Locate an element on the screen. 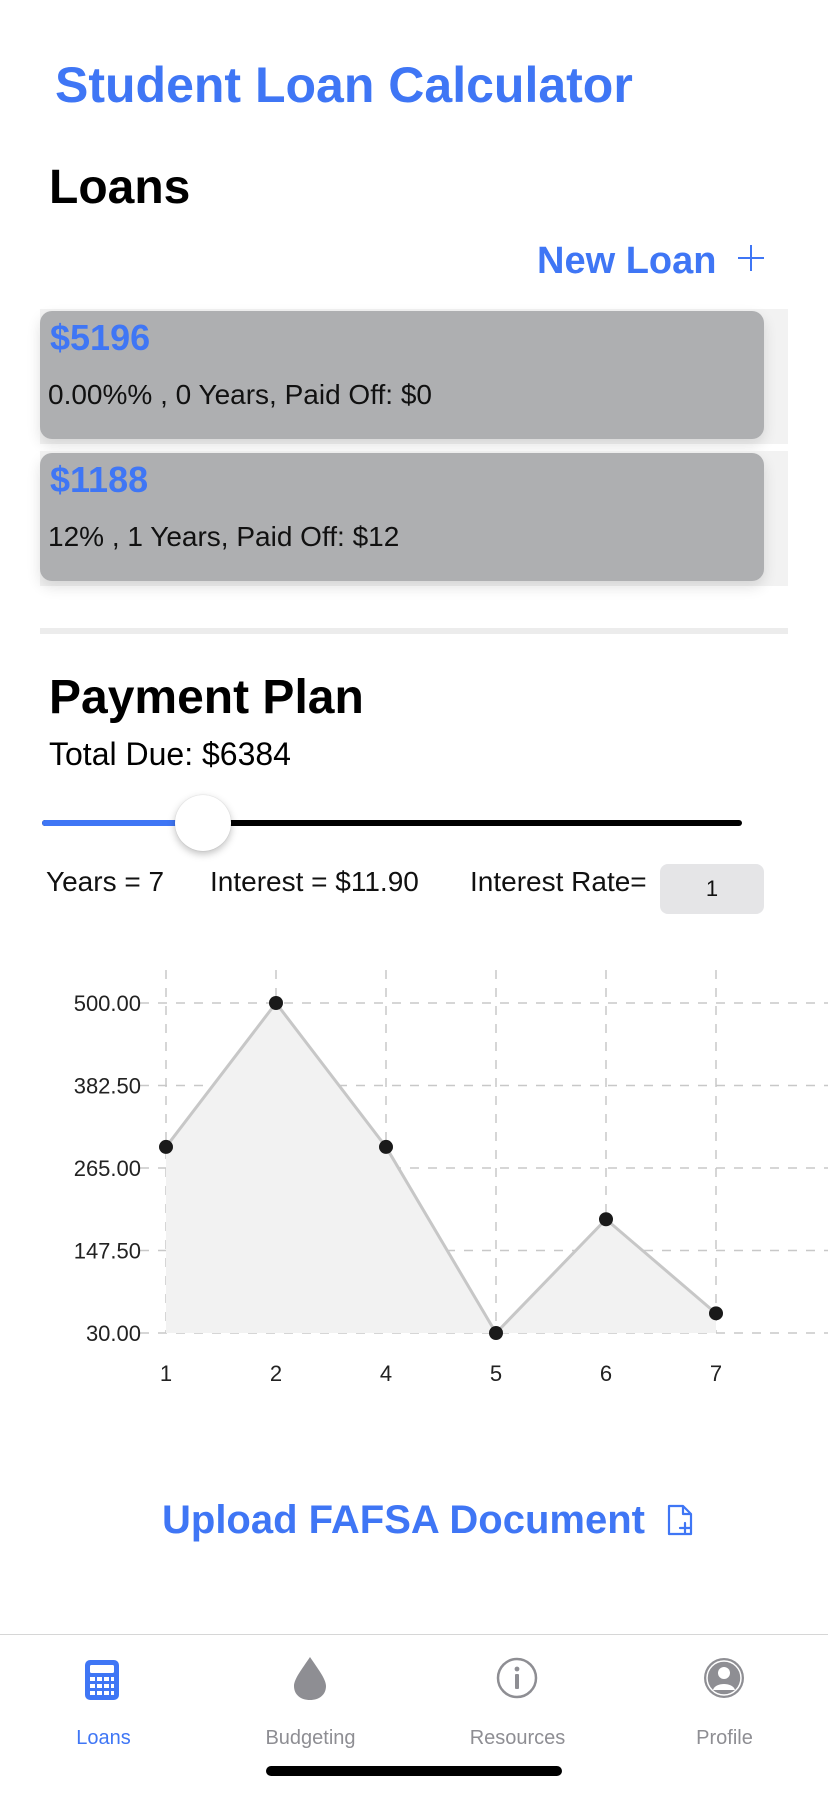 This screenshot has width=828, height=1793. interest-rate-label: Interest Rate= is located at coordinates (558, 881).